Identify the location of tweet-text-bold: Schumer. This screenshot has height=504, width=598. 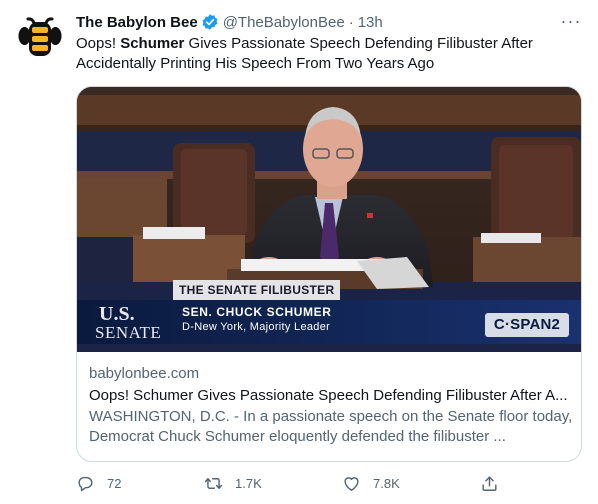
(152, 43).